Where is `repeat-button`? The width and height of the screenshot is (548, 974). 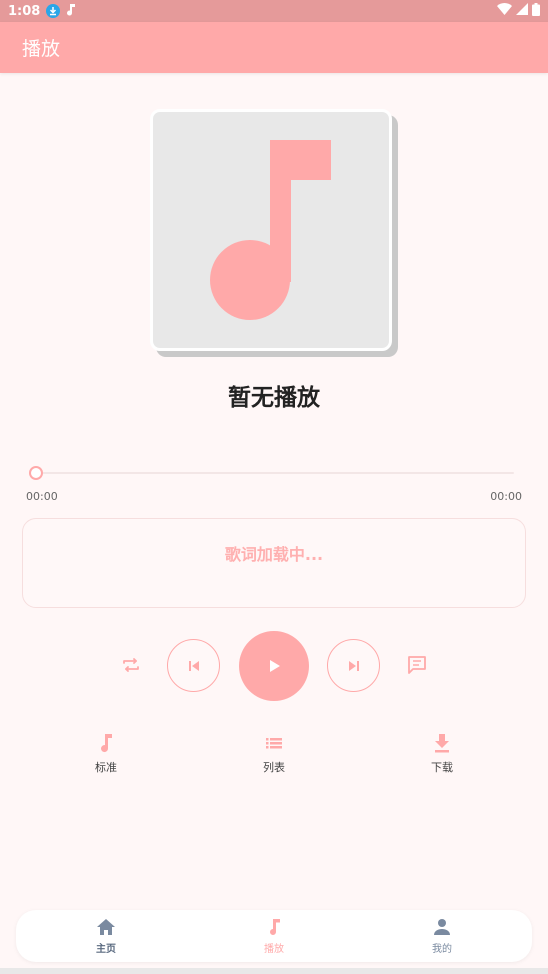
repeat-button is located at coordinates (131, 665).